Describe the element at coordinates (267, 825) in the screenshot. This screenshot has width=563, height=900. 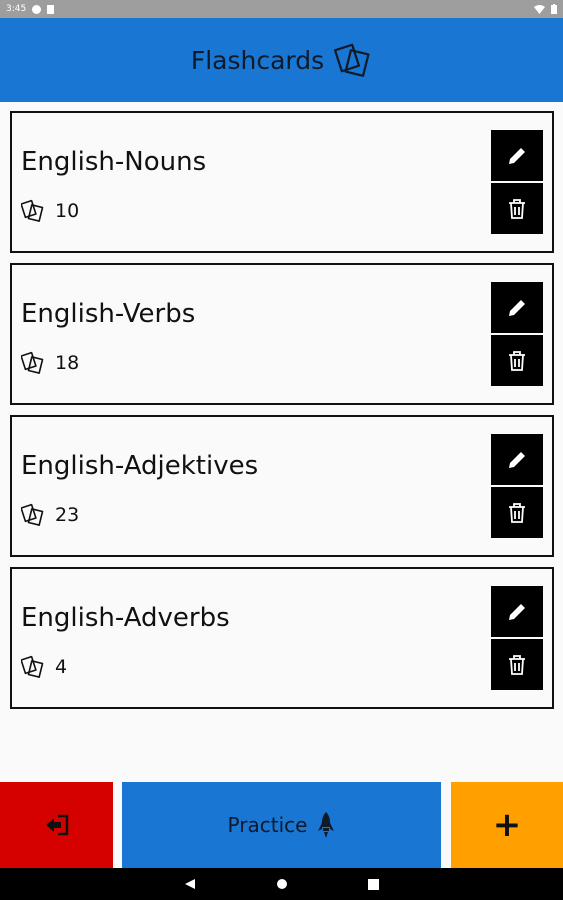
I see `practice-label: Practice` at that location.